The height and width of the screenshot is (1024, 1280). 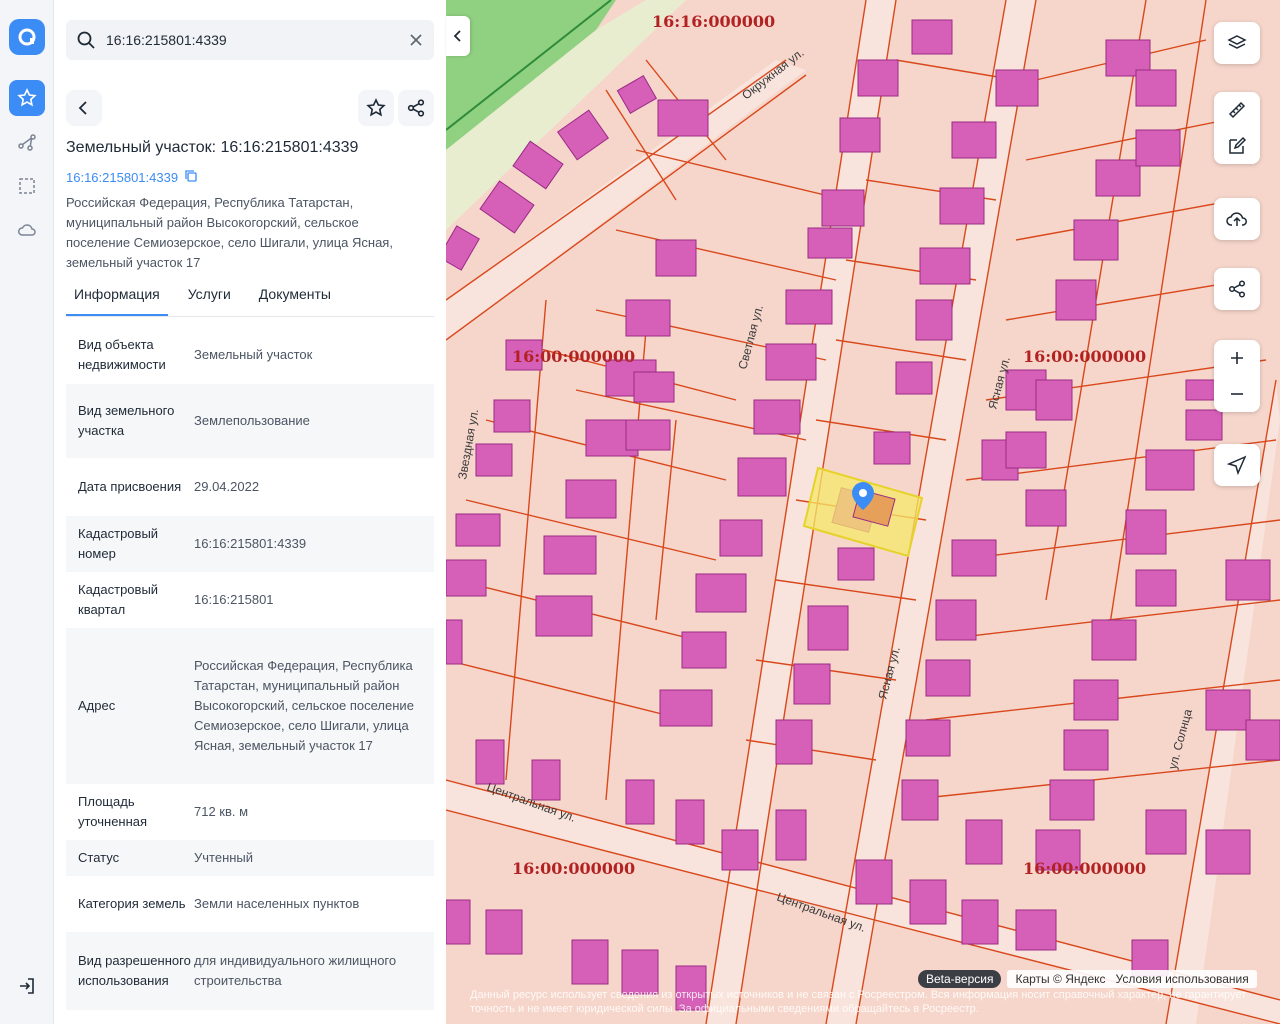 I want to click on favorites-icon, so click(x=27, y=98).